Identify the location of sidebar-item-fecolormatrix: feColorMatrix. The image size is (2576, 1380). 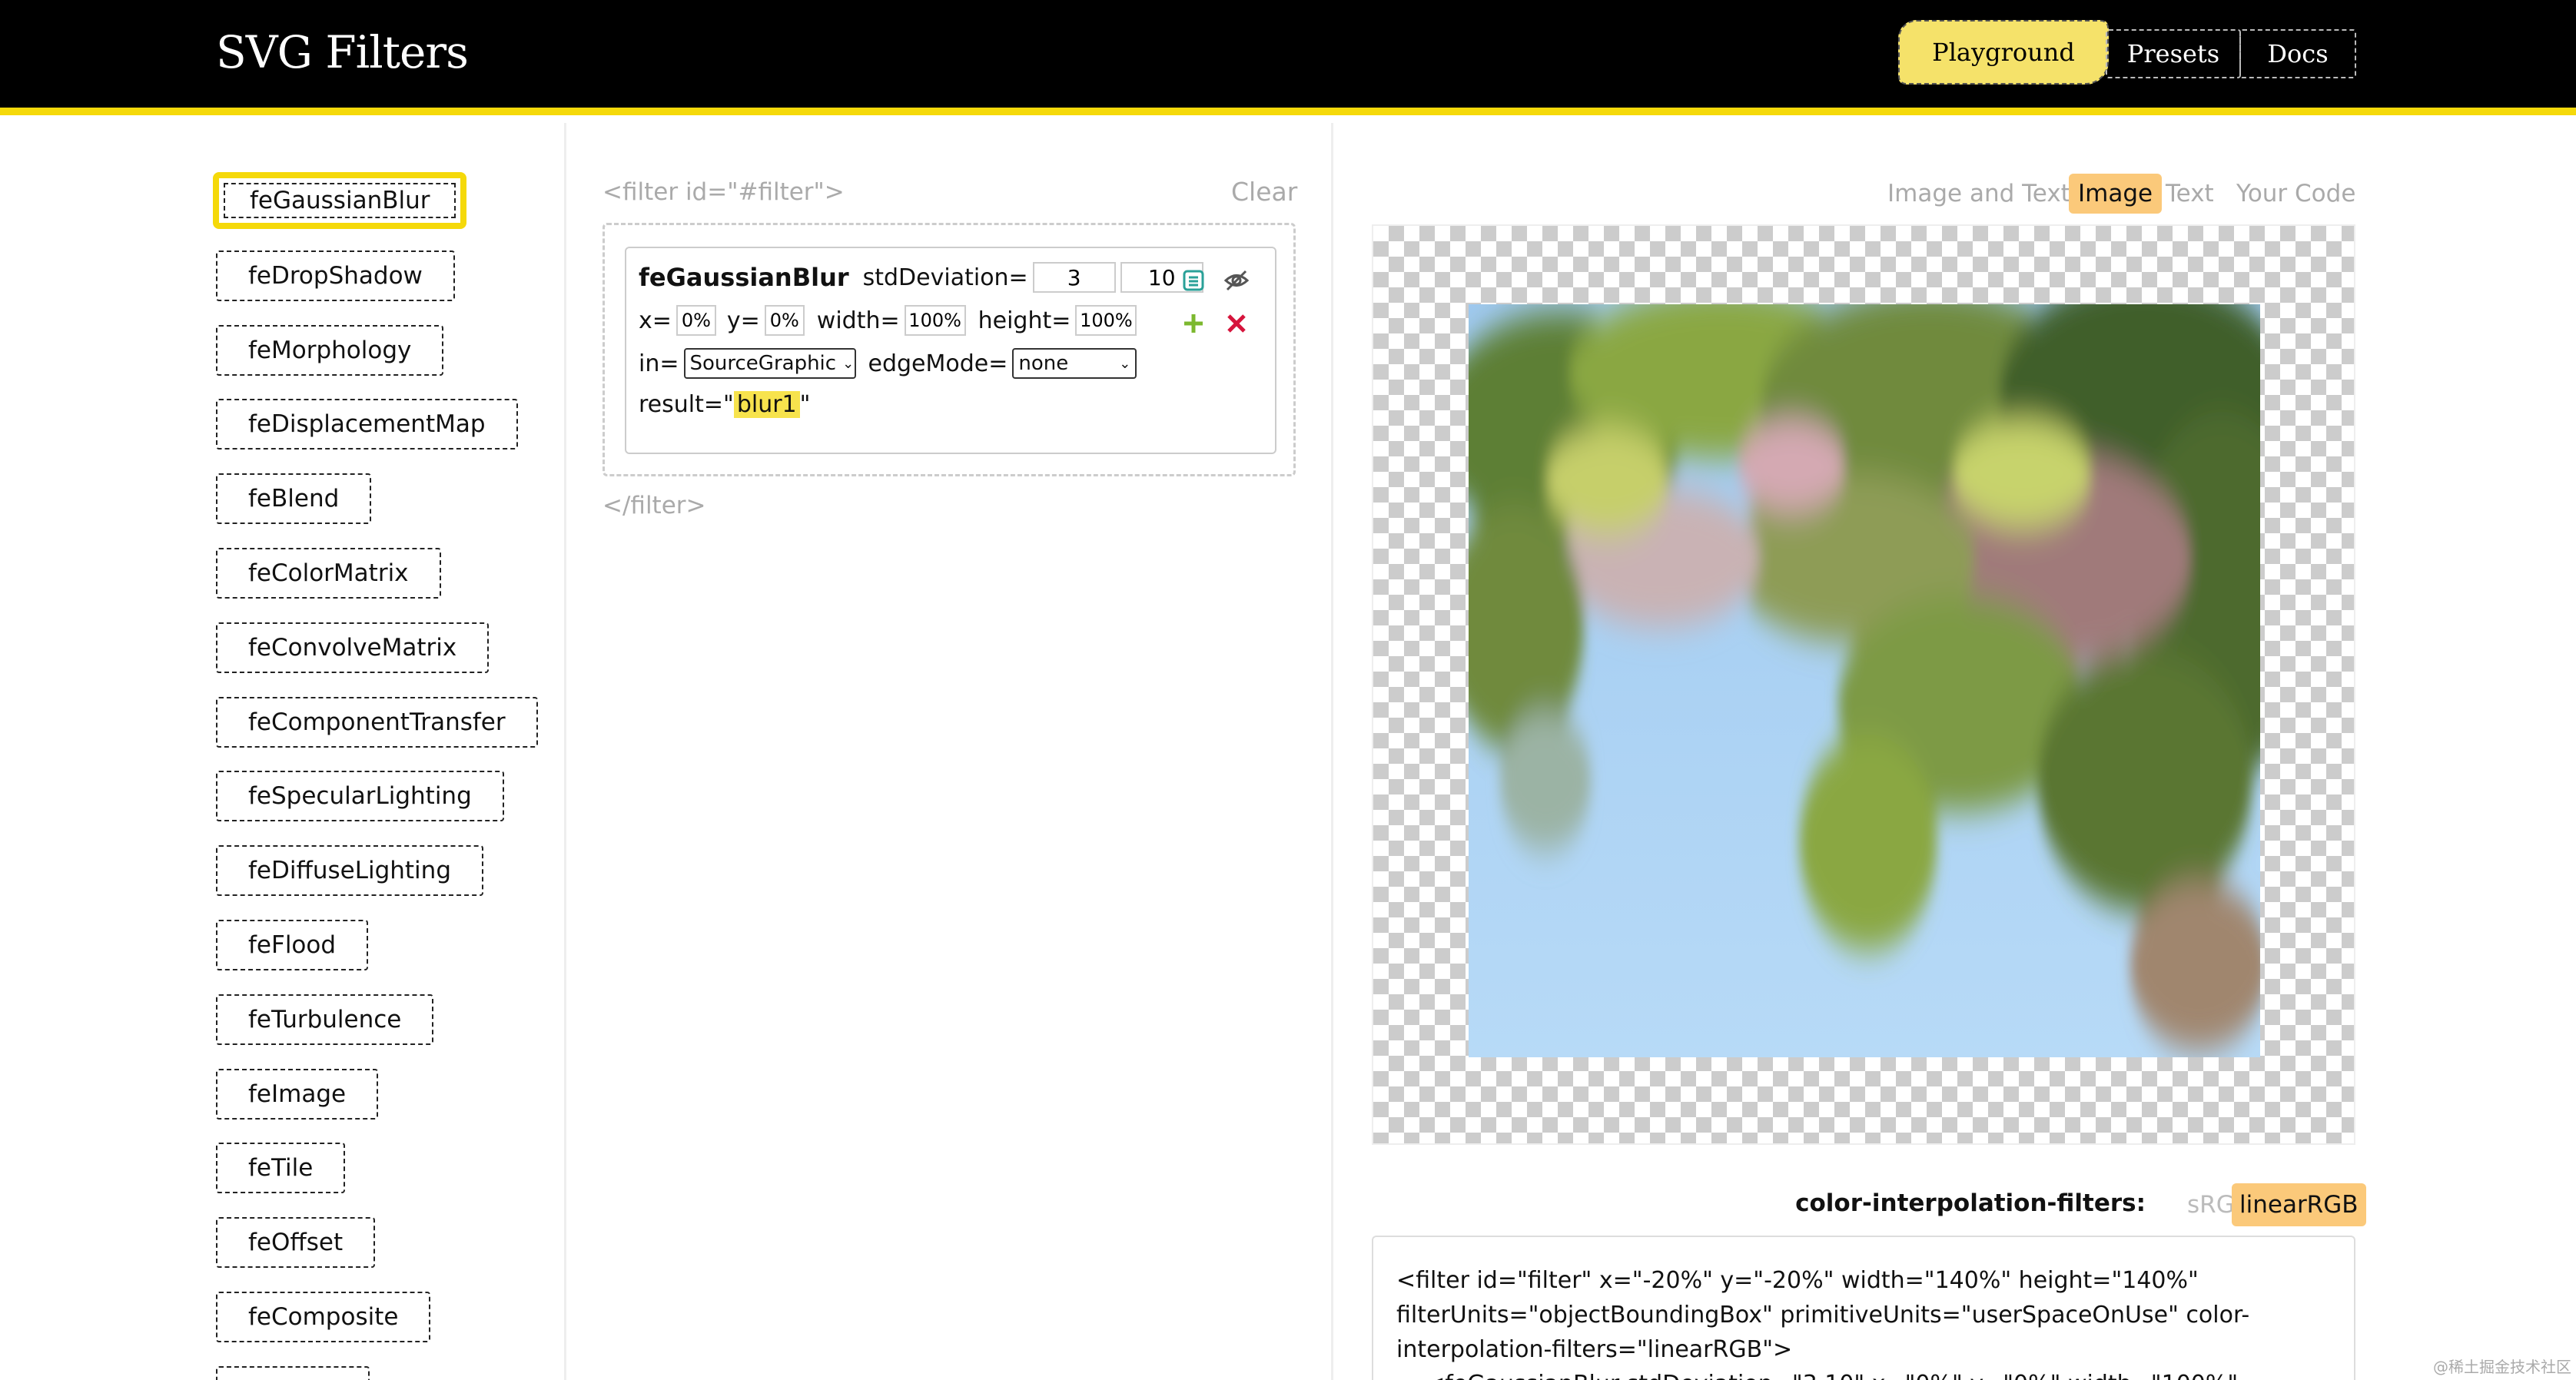
(328, 573).